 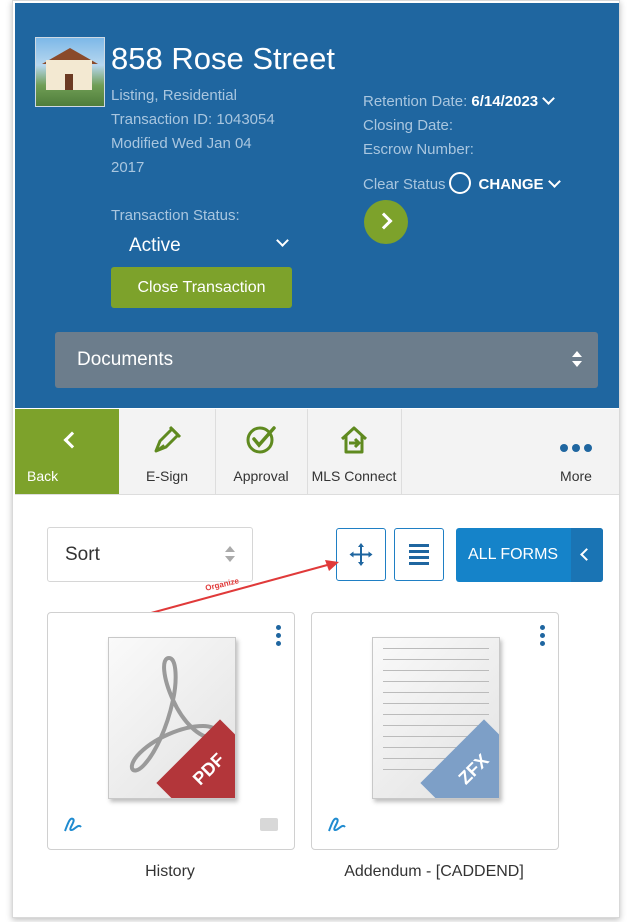 I want to click on document-card: PDF, so click(x=171, y=731).